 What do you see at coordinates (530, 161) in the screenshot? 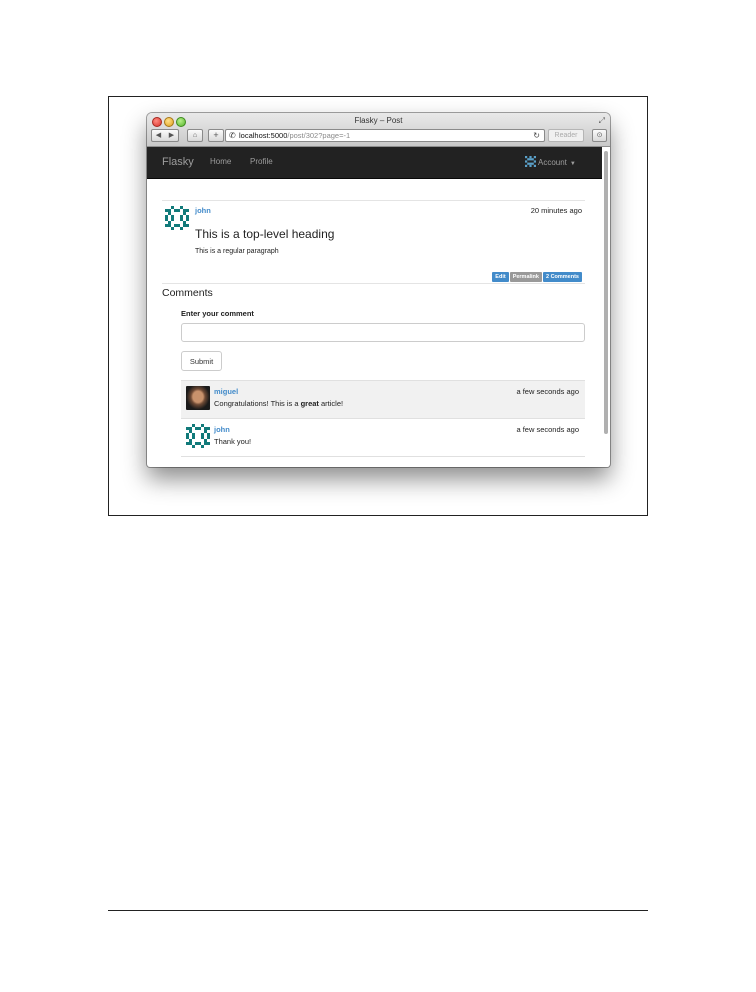
I see `account-avatar-icon` at bounding box center [530, 161].